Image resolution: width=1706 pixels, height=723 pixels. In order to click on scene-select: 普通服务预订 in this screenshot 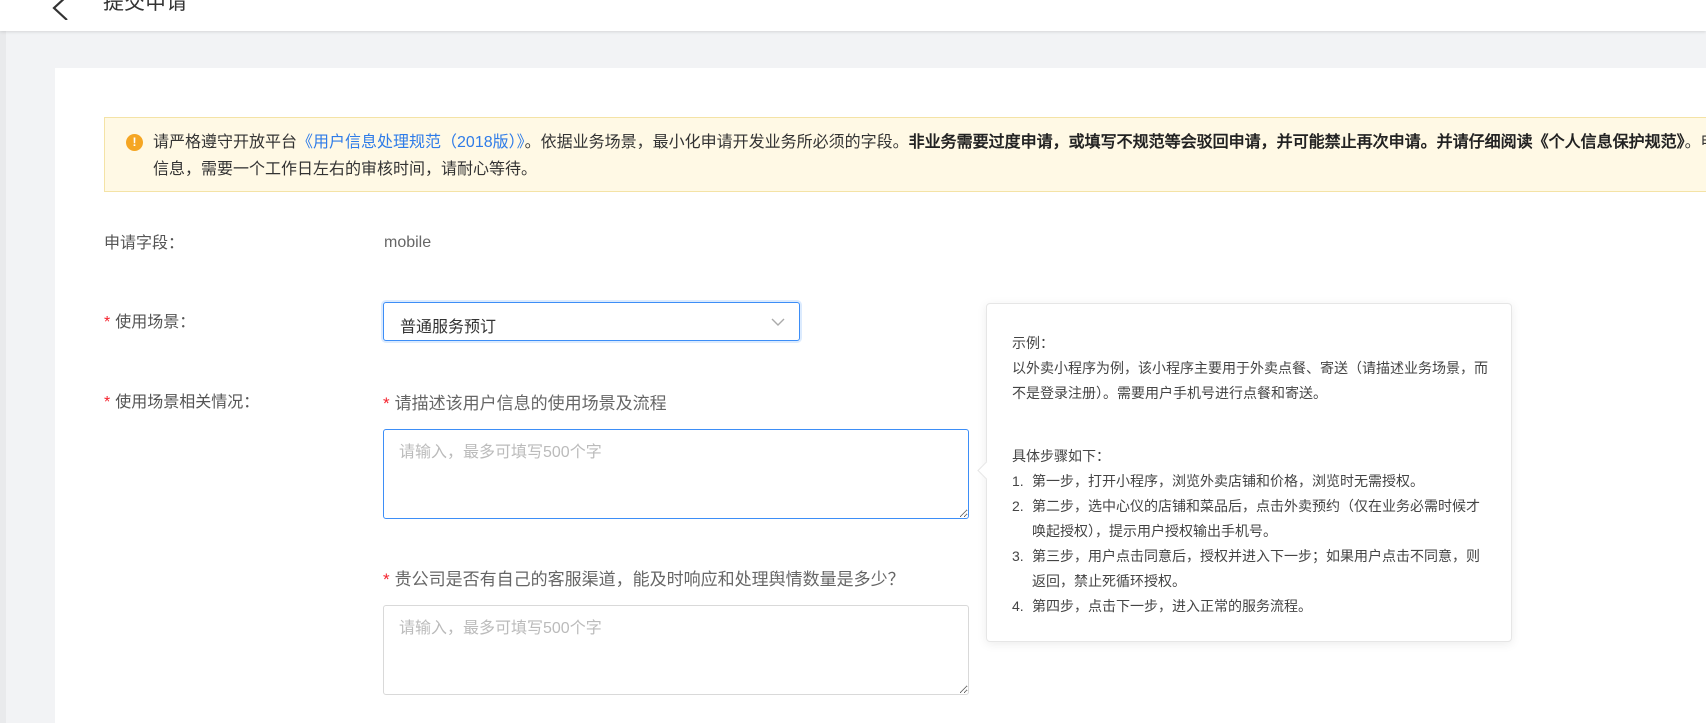, I will do `click(591, 321)`.